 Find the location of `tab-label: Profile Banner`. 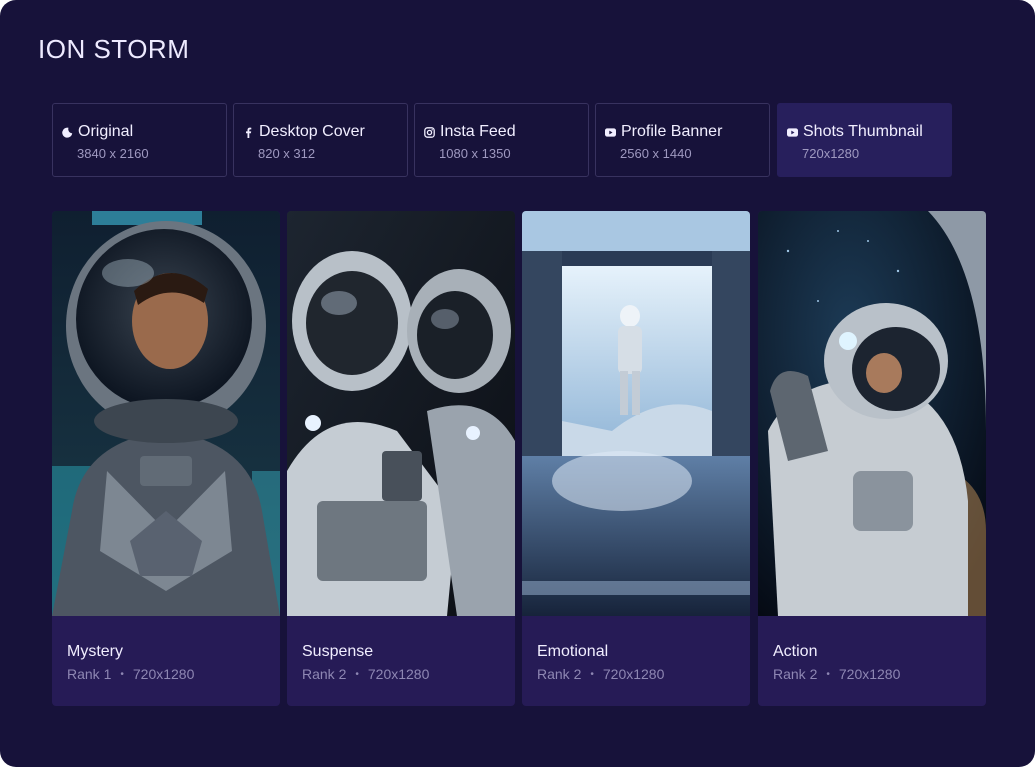

tab-label: Profile Banner is located at coordinates (672, 131).